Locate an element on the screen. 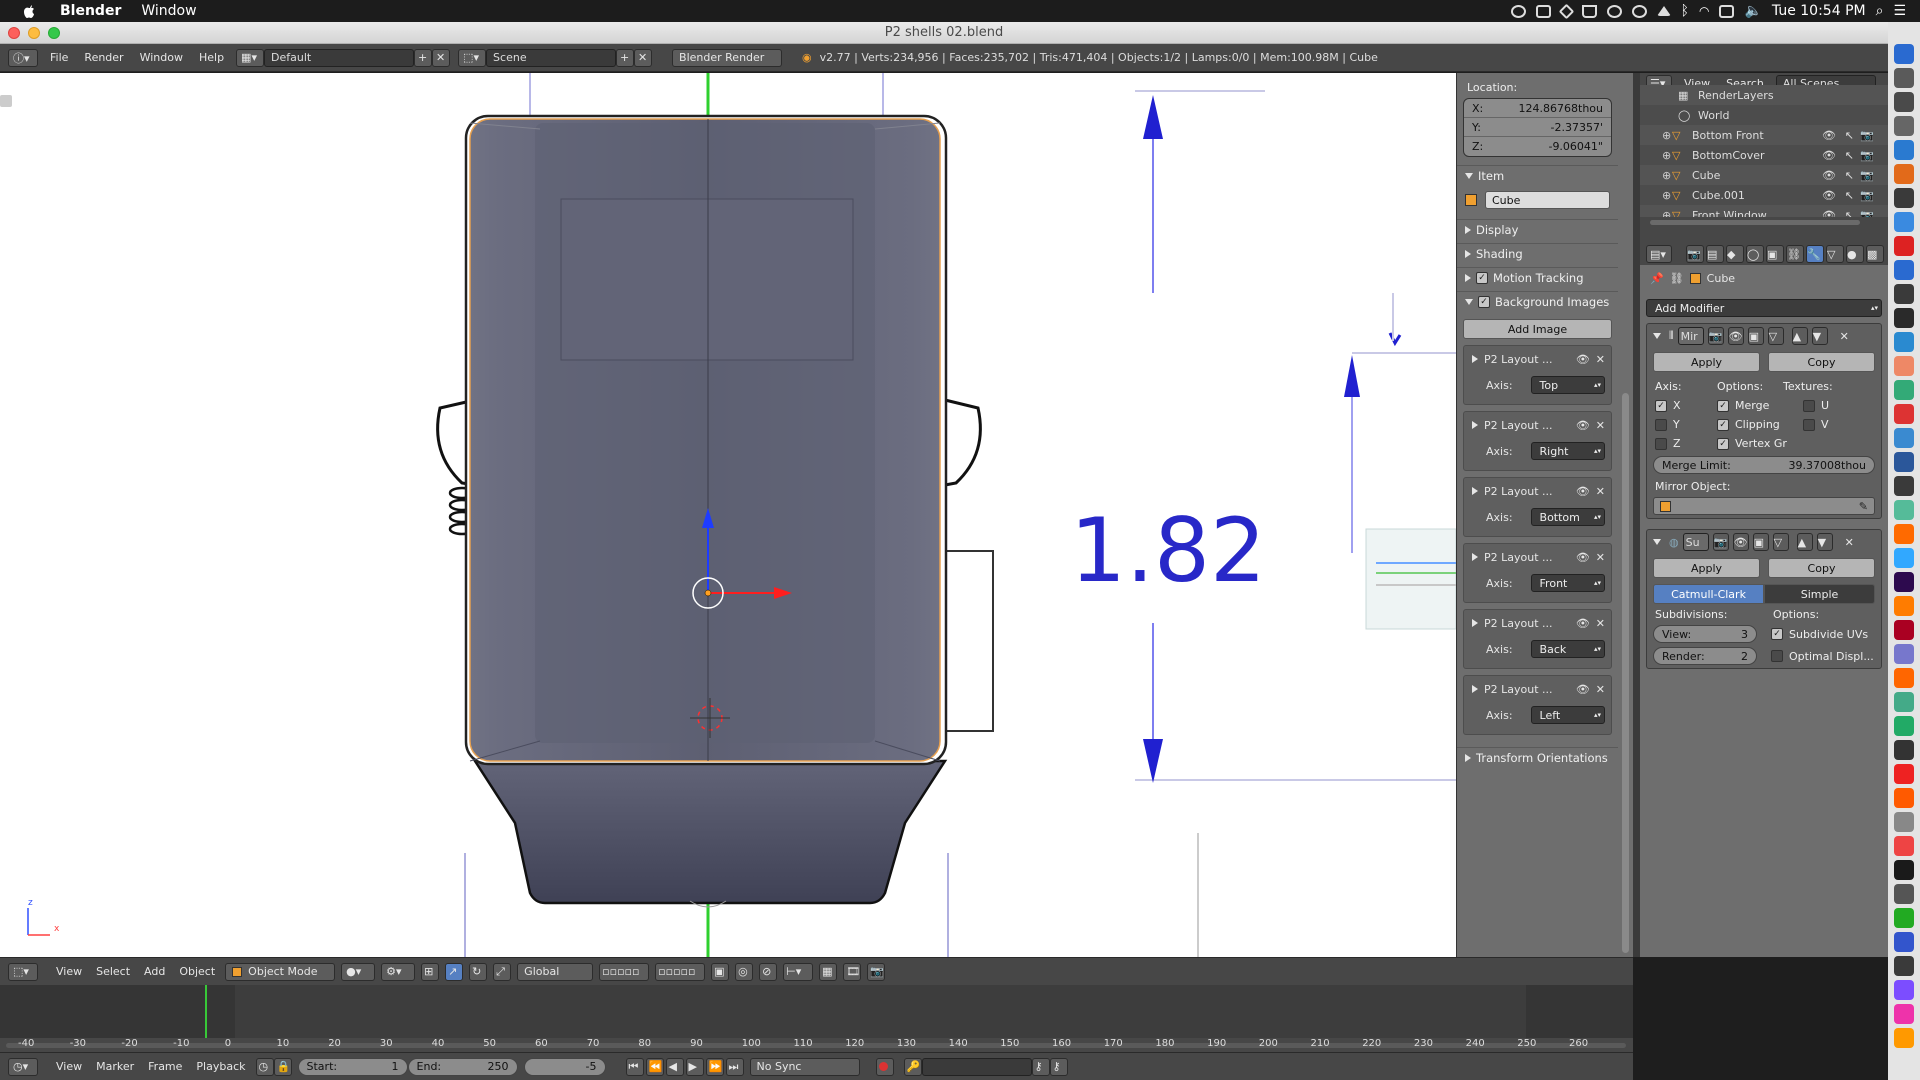 The height and width of the screenshot is (1080, 1920). snap-element-dropdown: ⊢▾ is located at coordinates (798, 971).